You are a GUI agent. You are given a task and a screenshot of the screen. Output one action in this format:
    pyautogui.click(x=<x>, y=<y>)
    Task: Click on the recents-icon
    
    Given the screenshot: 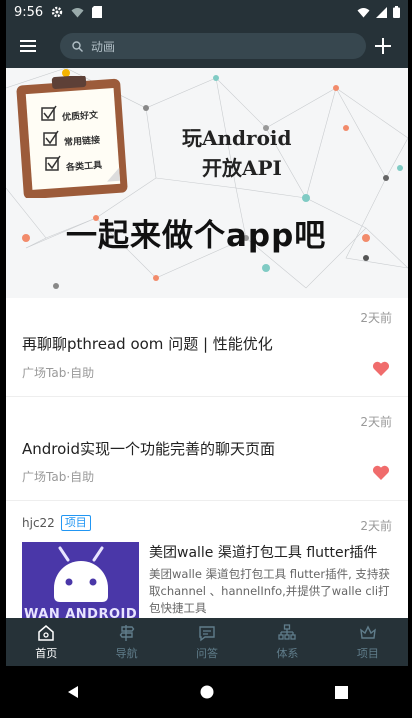 What is the action you would take?
    pyautogui.click(x=341, y=692)
    